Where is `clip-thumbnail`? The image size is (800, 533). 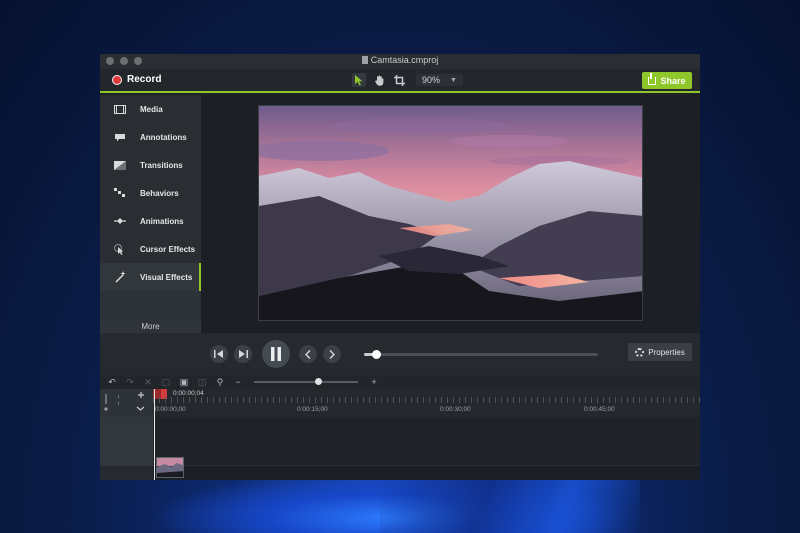
clip-thumbnail is located at coordinates (170, 467).